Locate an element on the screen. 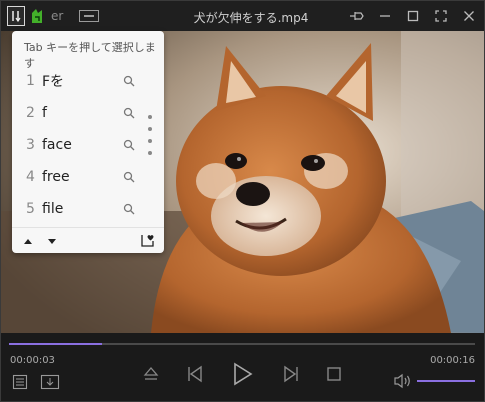 The image size is (485, 402). page-up-icon is located at coordinates (28, 241).